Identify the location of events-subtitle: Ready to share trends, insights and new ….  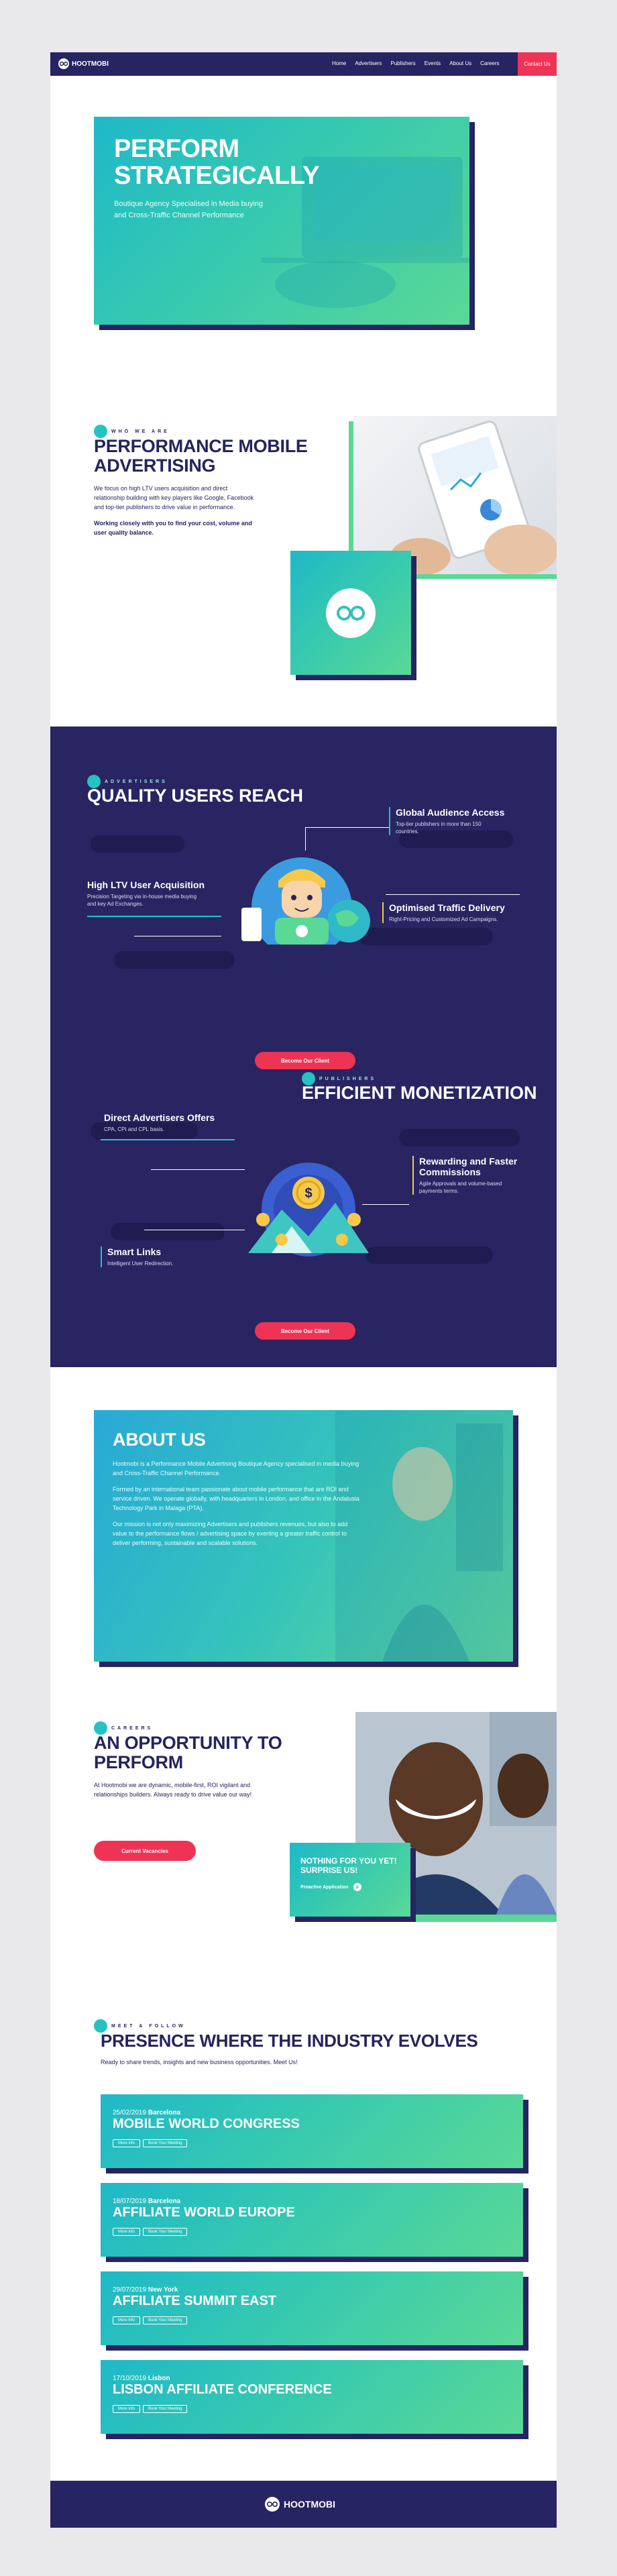
(199, 2062).